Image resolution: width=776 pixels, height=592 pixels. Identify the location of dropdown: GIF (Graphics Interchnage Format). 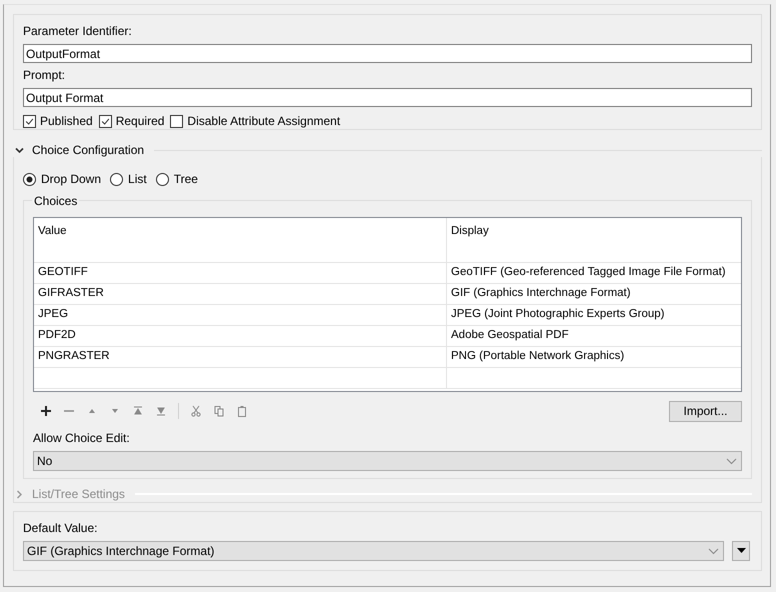
(373, 551).